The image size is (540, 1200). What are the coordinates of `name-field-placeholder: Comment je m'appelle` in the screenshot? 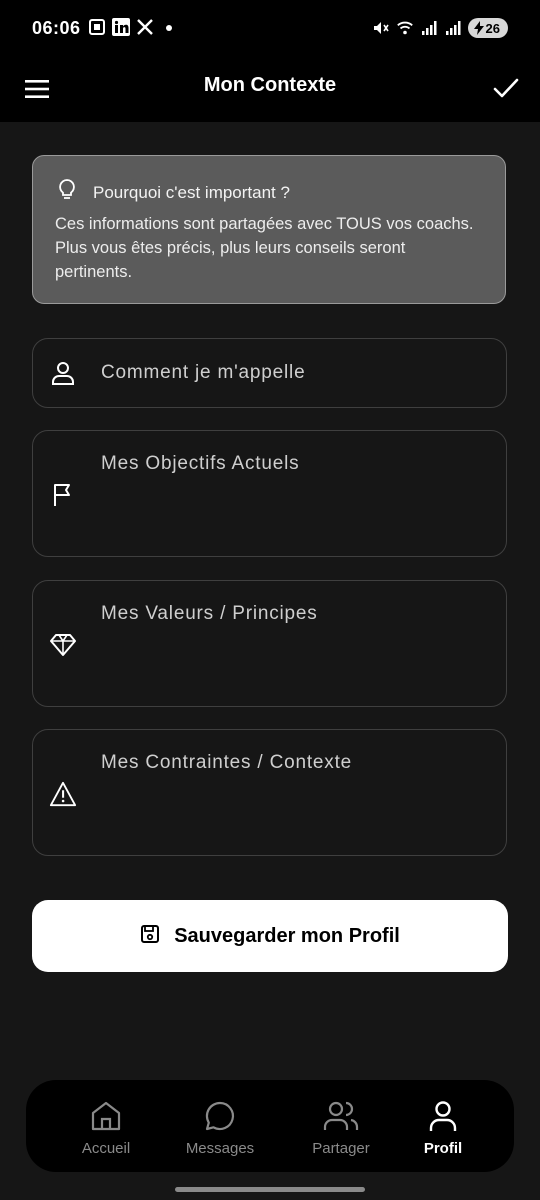 It's located at (203, 372).